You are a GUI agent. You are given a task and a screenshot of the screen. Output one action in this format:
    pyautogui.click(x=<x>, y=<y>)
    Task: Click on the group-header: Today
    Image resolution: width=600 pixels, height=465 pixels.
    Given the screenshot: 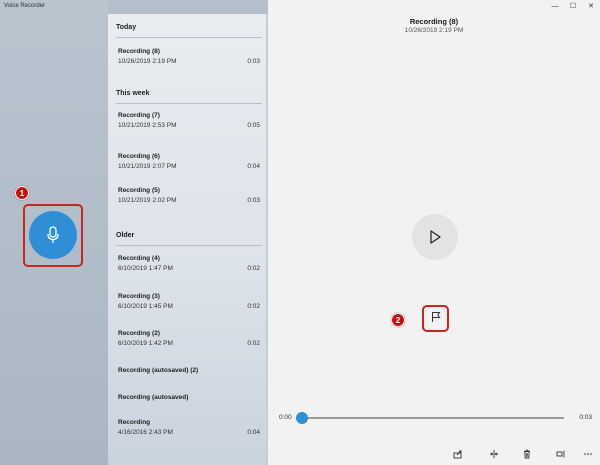 What is the action you would take?
    pyautogui.click(x=126, y=27)
    